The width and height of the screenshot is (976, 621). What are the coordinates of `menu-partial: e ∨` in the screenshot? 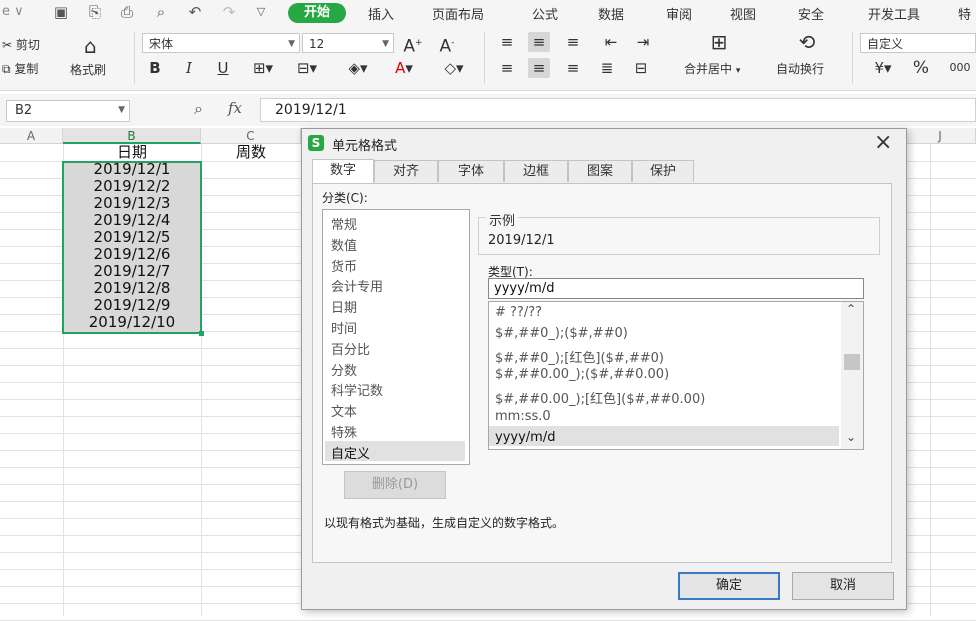 It's located at (13, 11).